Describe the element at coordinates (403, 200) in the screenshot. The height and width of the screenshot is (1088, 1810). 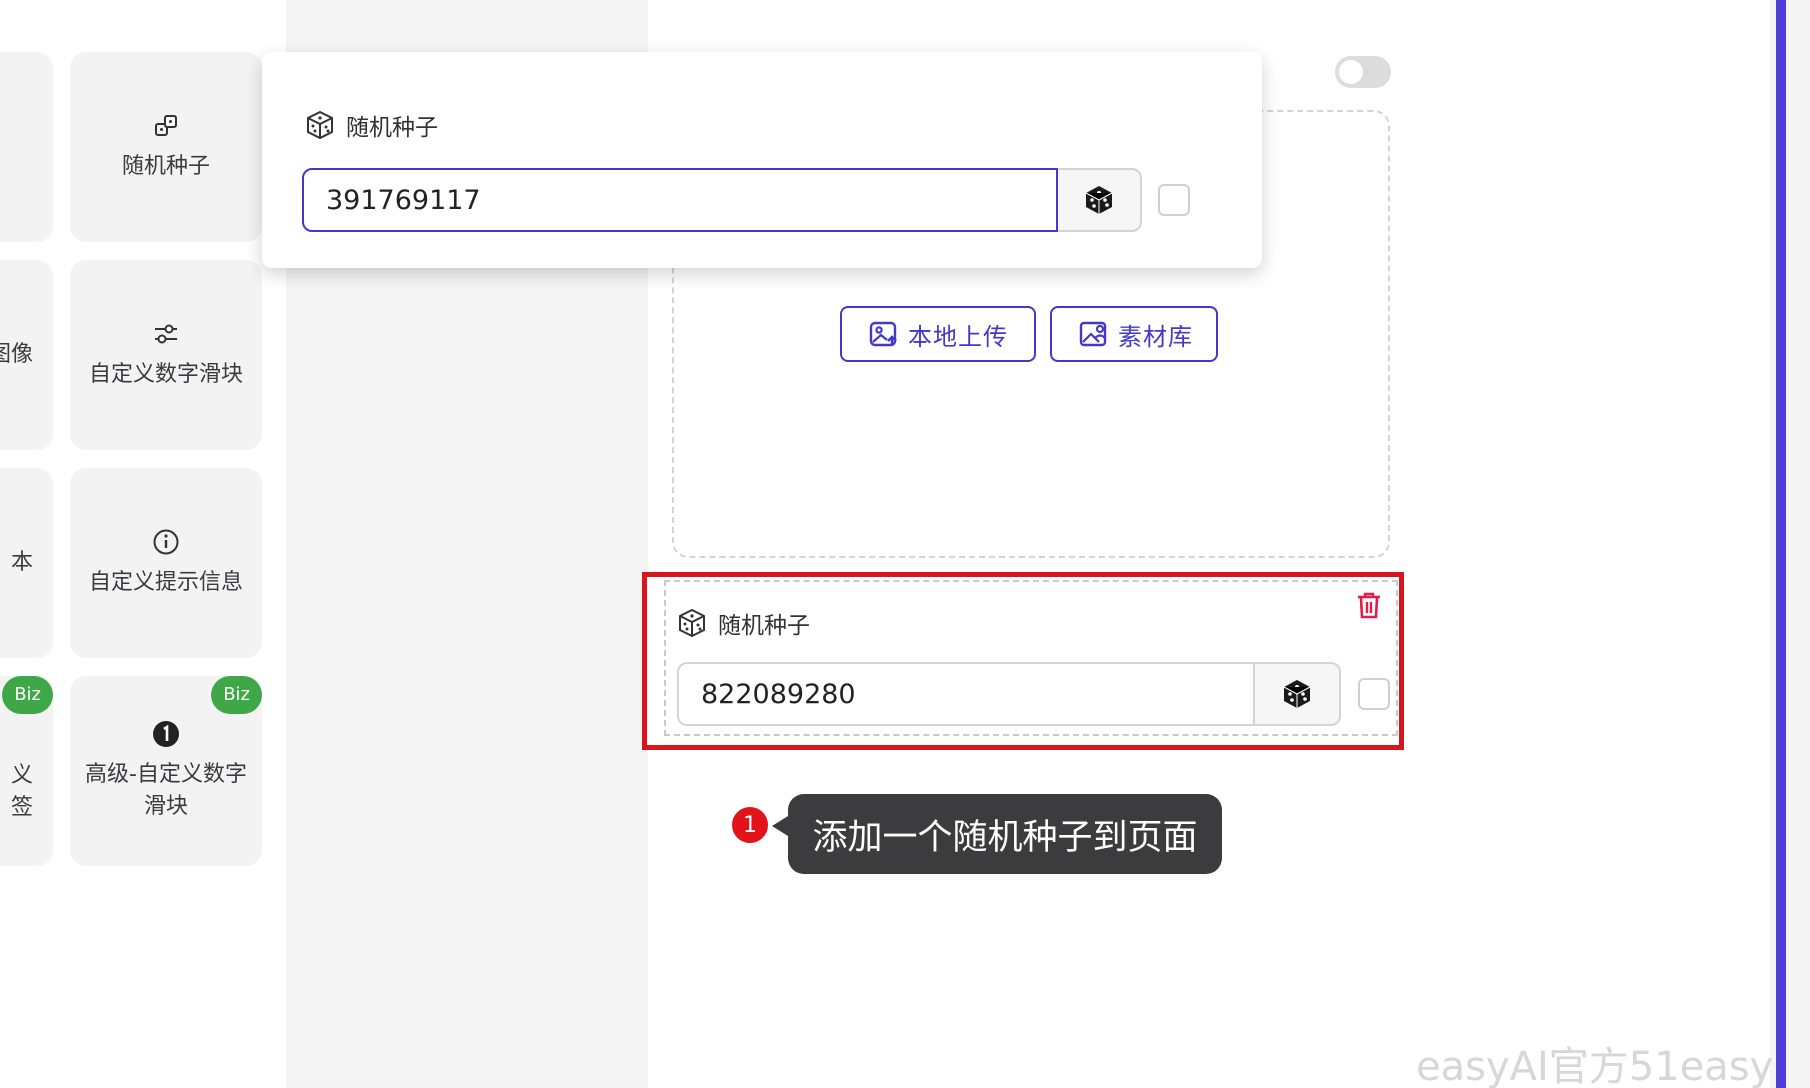
I see `popup-seed-value: 391769117` at that location.